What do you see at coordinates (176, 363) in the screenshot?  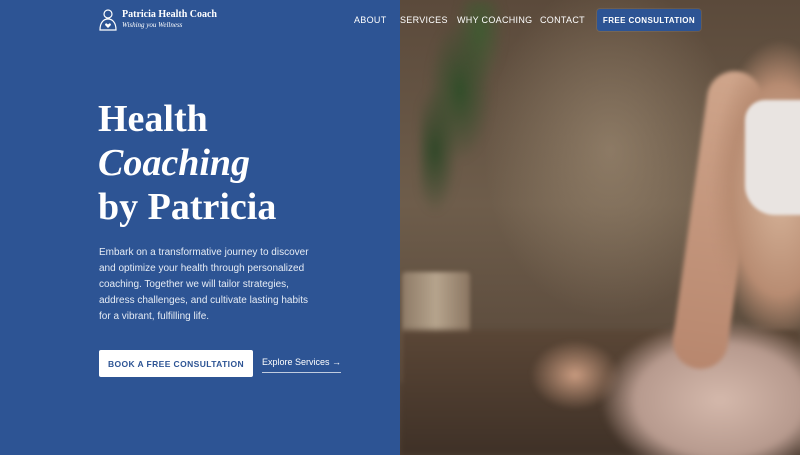 I see `book-consultation-button: BOOK A FREE CONSULTATION` at bounding box center [176, 363].